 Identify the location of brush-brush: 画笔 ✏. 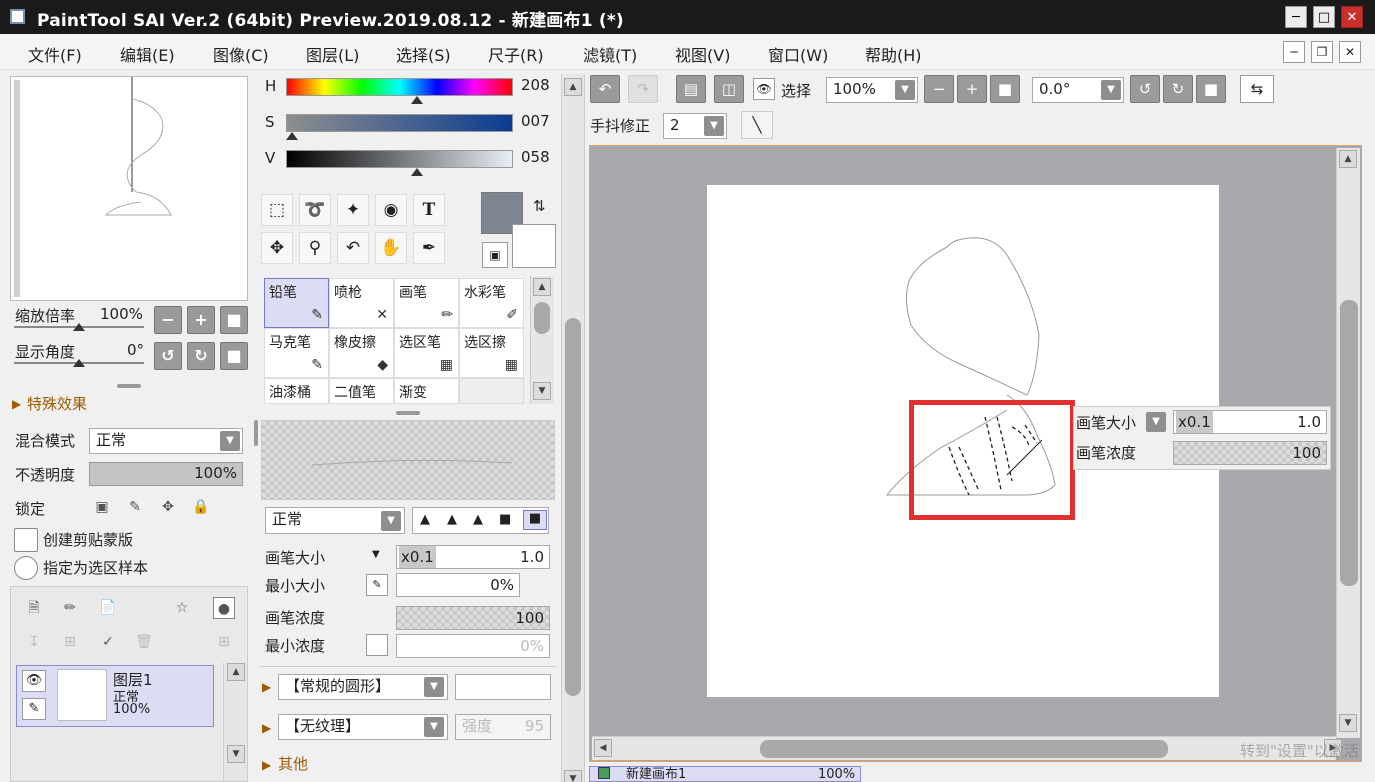
(426, 303).